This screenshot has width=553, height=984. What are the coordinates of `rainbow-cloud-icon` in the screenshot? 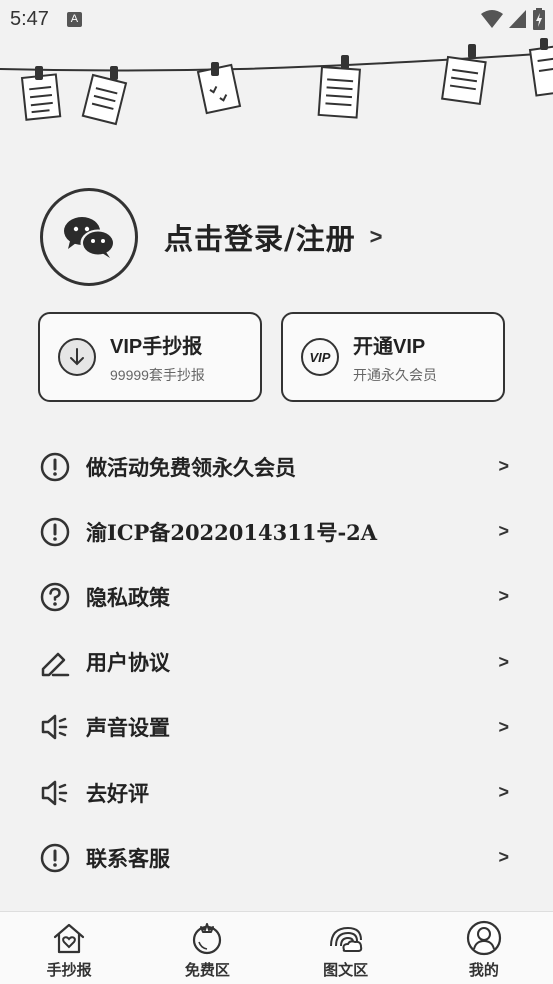 It's located at (345, 939).